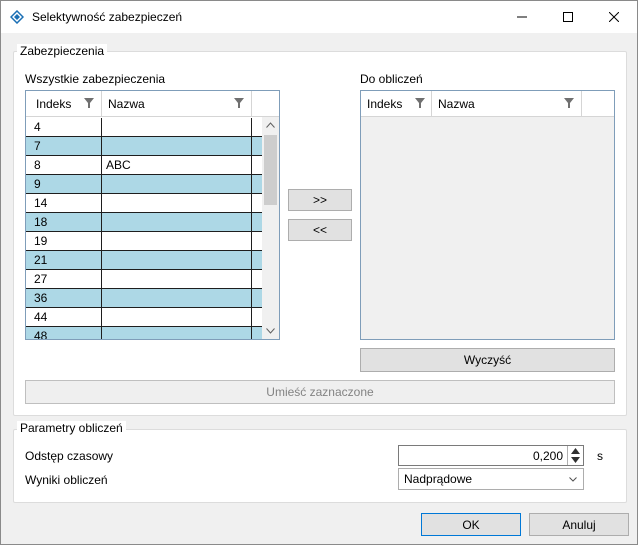 The height and width of the screenshot is (545, 638). I want to click on place-selected-button: Umieść zaznaczone, so click(320, 392).